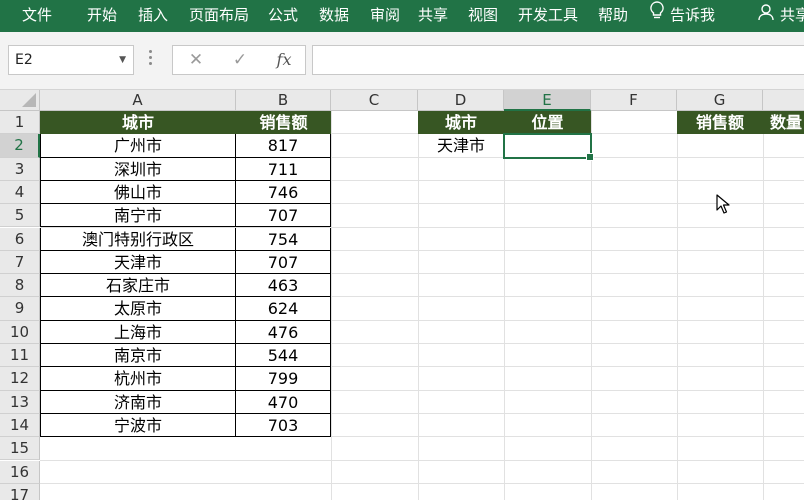  Describe the element at coordinates (20, 309) in the screenshot. I see `row-header: 9` at that location.